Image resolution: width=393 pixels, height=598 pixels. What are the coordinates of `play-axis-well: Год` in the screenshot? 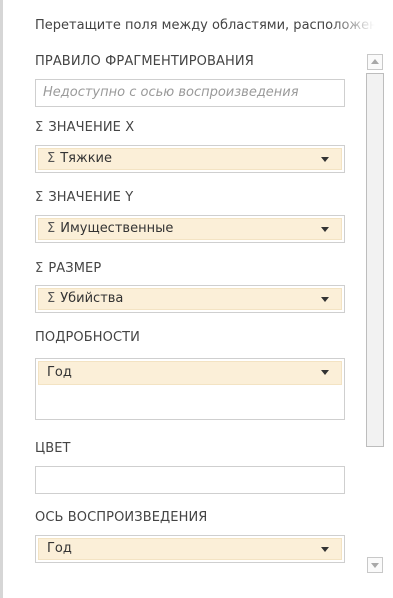 It's located at (190, 549).